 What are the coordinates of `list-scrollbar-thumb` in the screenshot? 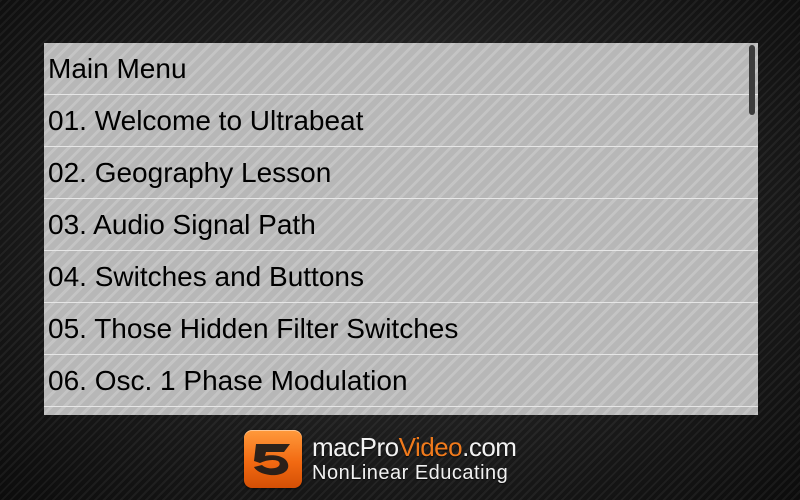 It's located at (752, 80).